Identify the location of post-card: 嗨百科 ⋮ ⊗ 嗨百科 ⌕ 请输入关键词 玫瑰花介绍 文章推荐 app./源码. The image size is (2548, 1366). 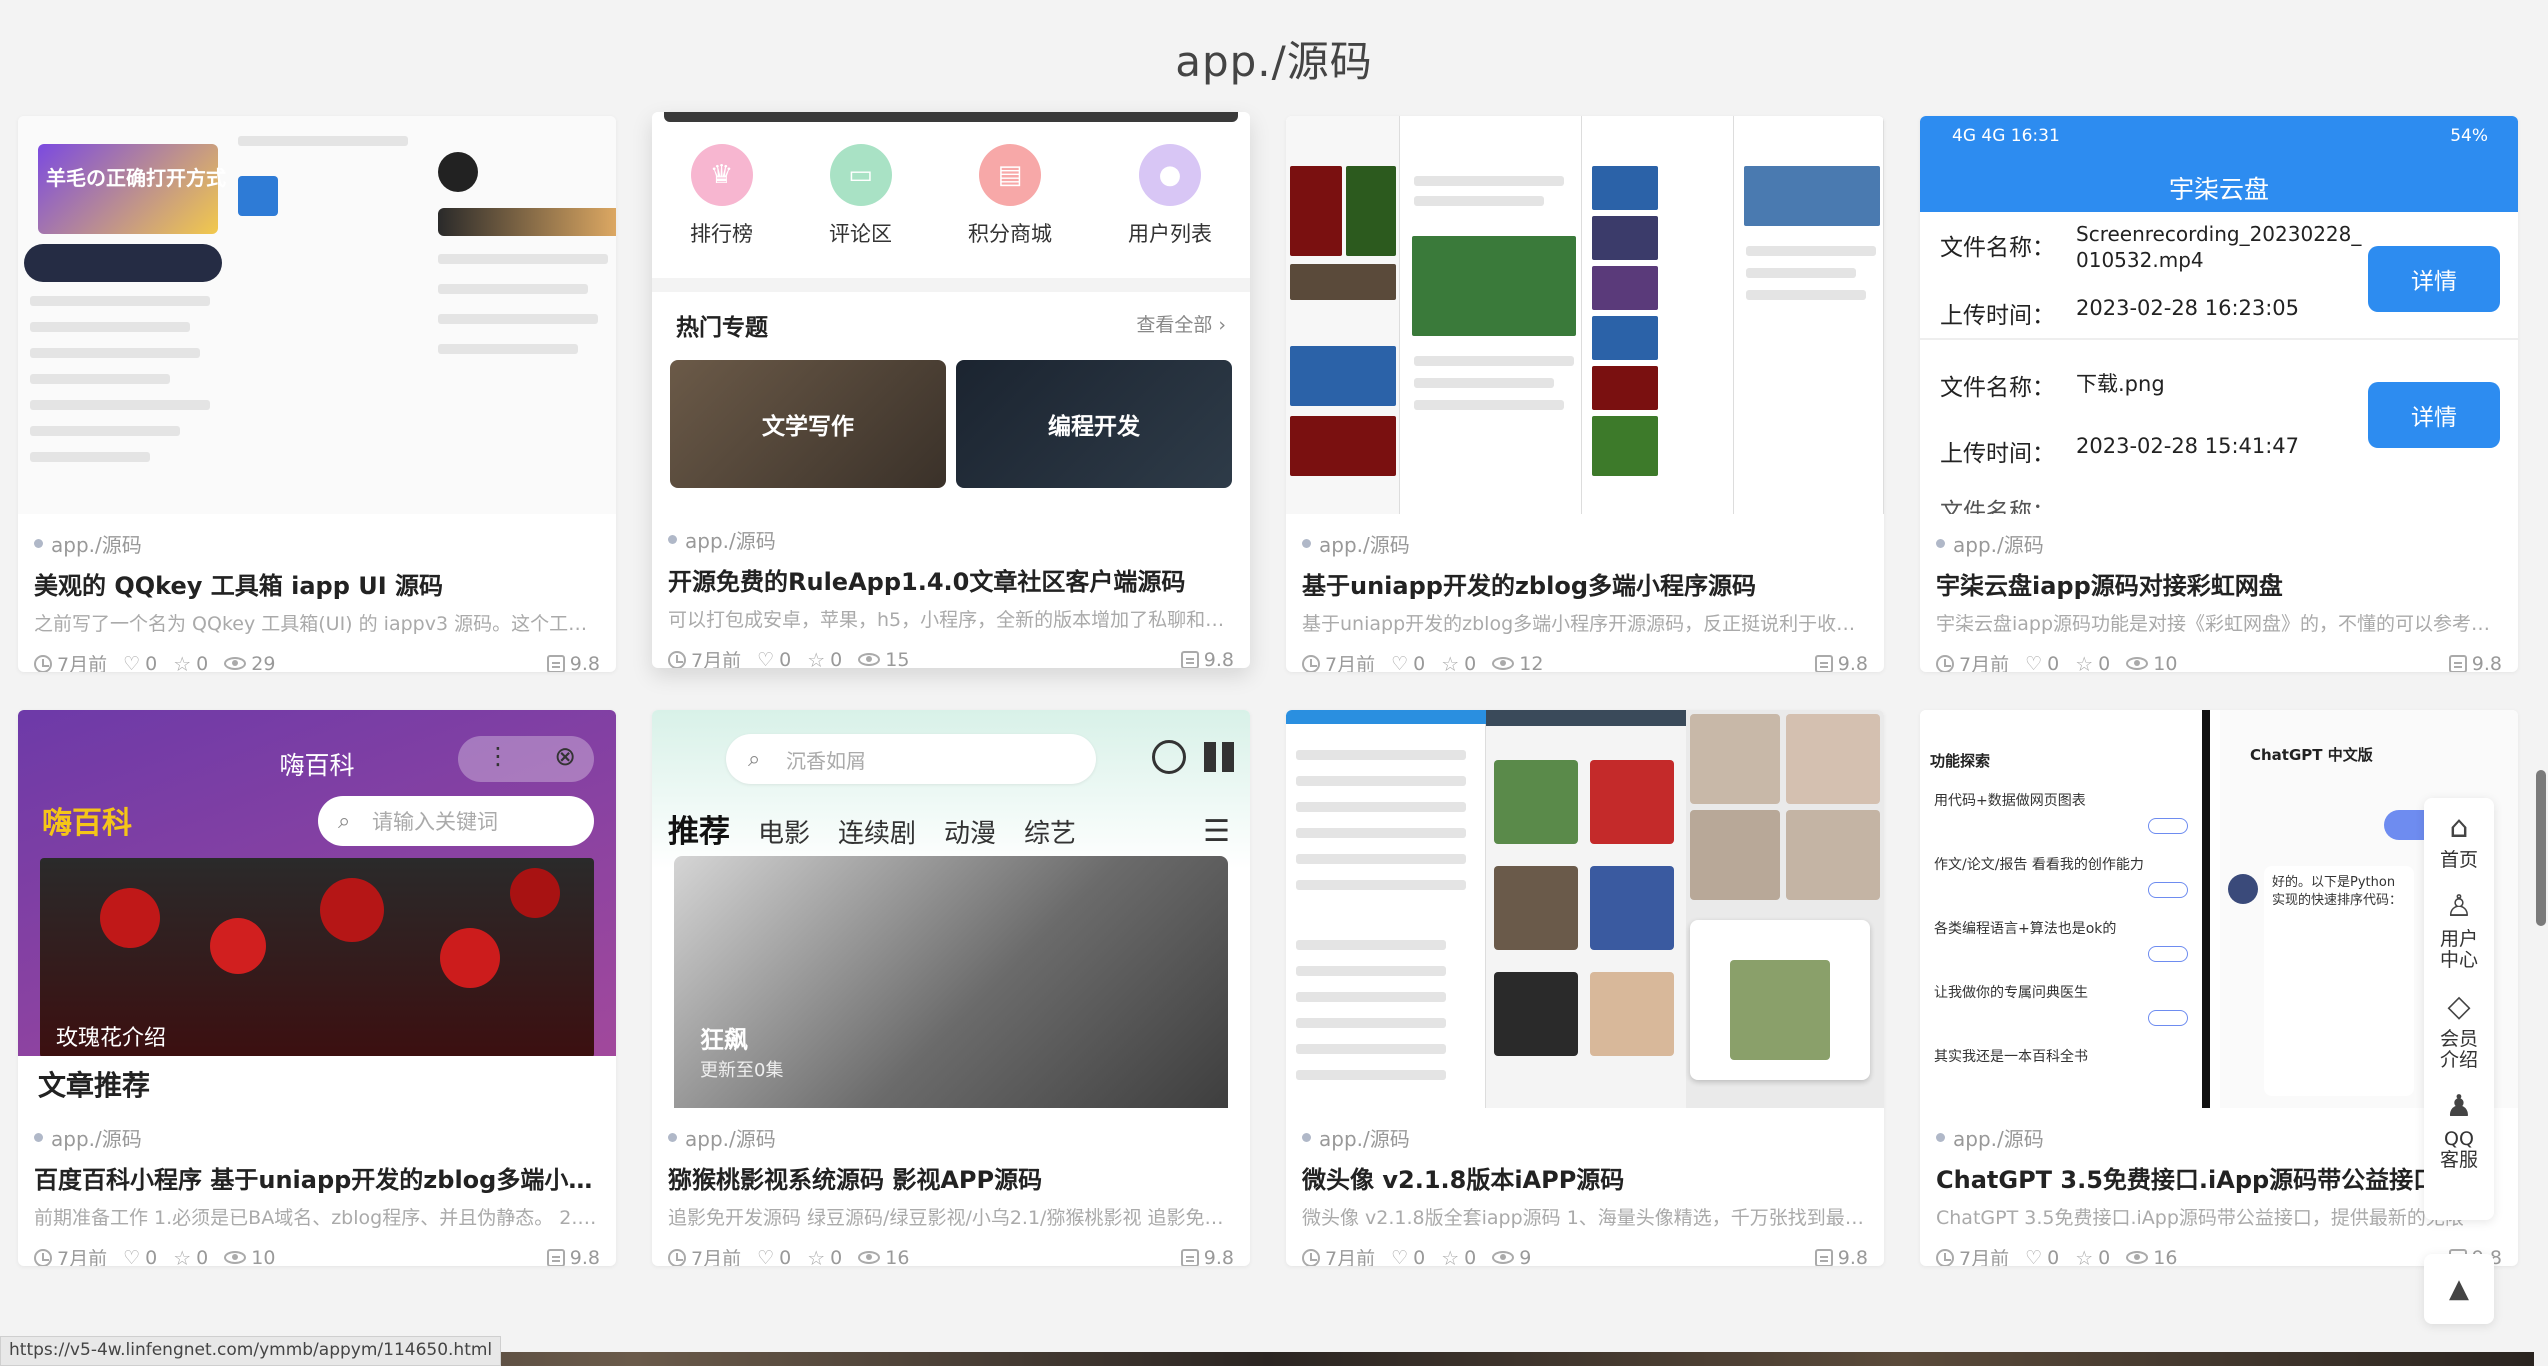
(317, 988).